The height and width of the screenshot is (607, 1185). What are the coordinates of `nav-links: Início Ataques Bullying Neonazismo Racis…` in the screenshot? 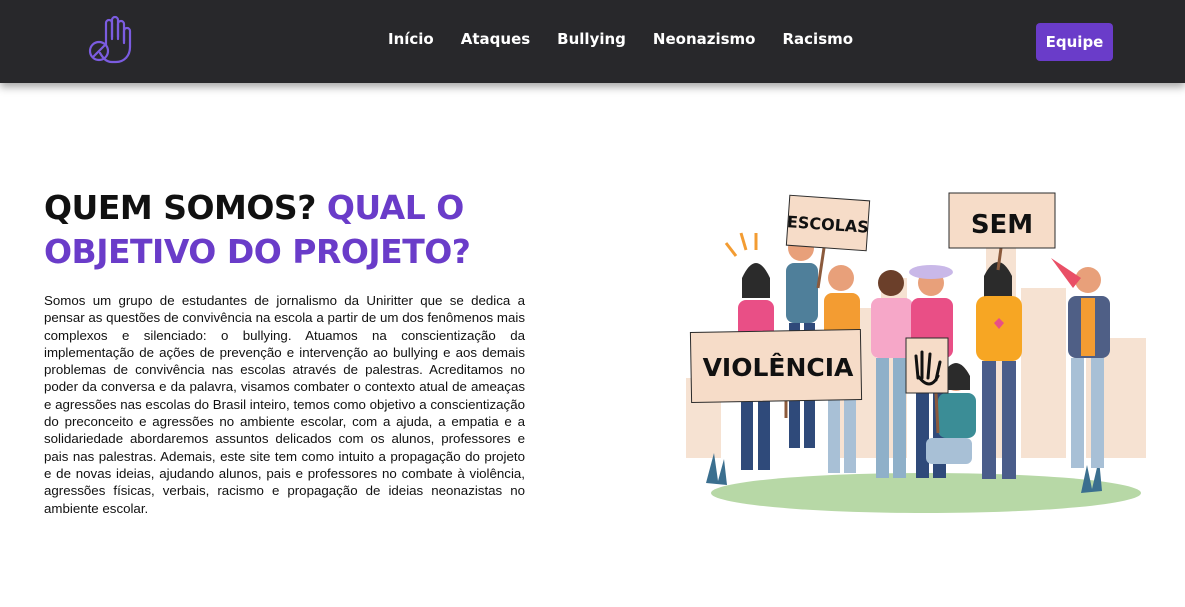 It's located at (634, 39).